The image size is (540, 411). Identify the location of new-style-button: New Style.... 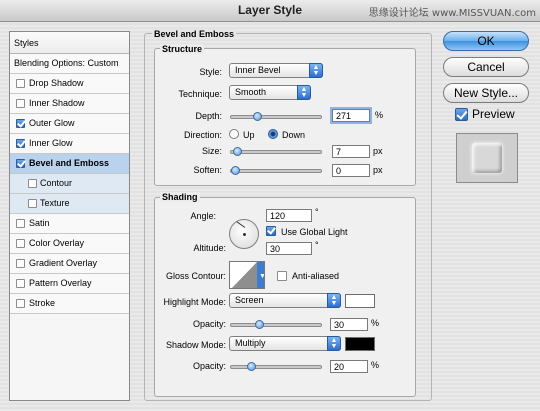
(486, 93).